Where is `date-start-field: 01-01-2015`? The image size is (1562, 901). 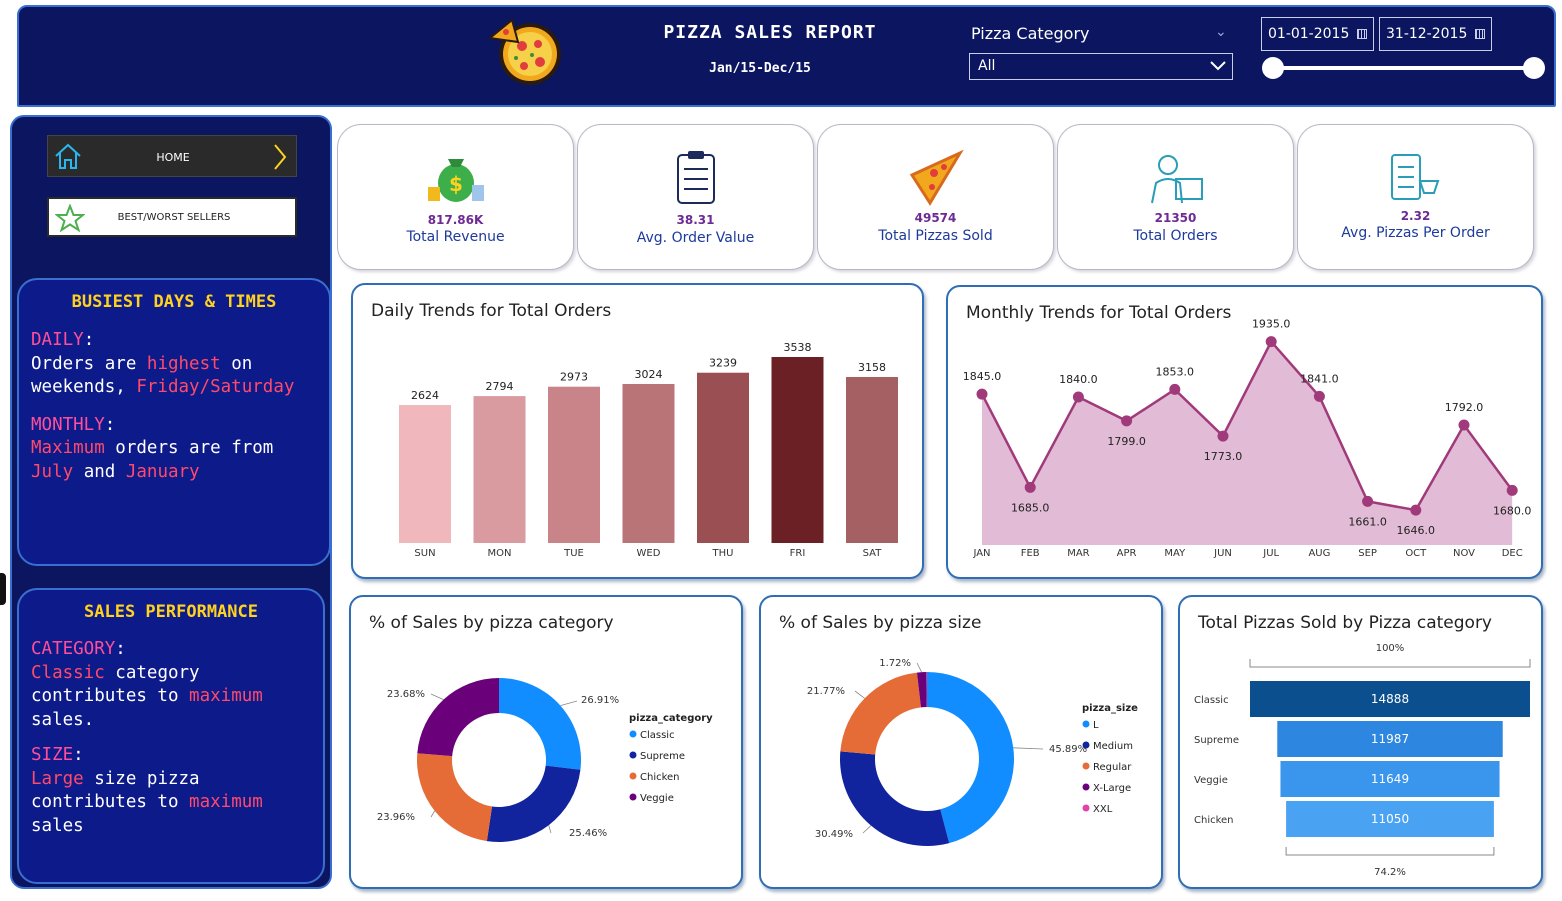
date-start-field: 01-01-2015 is located at coordinates (1317, 34).